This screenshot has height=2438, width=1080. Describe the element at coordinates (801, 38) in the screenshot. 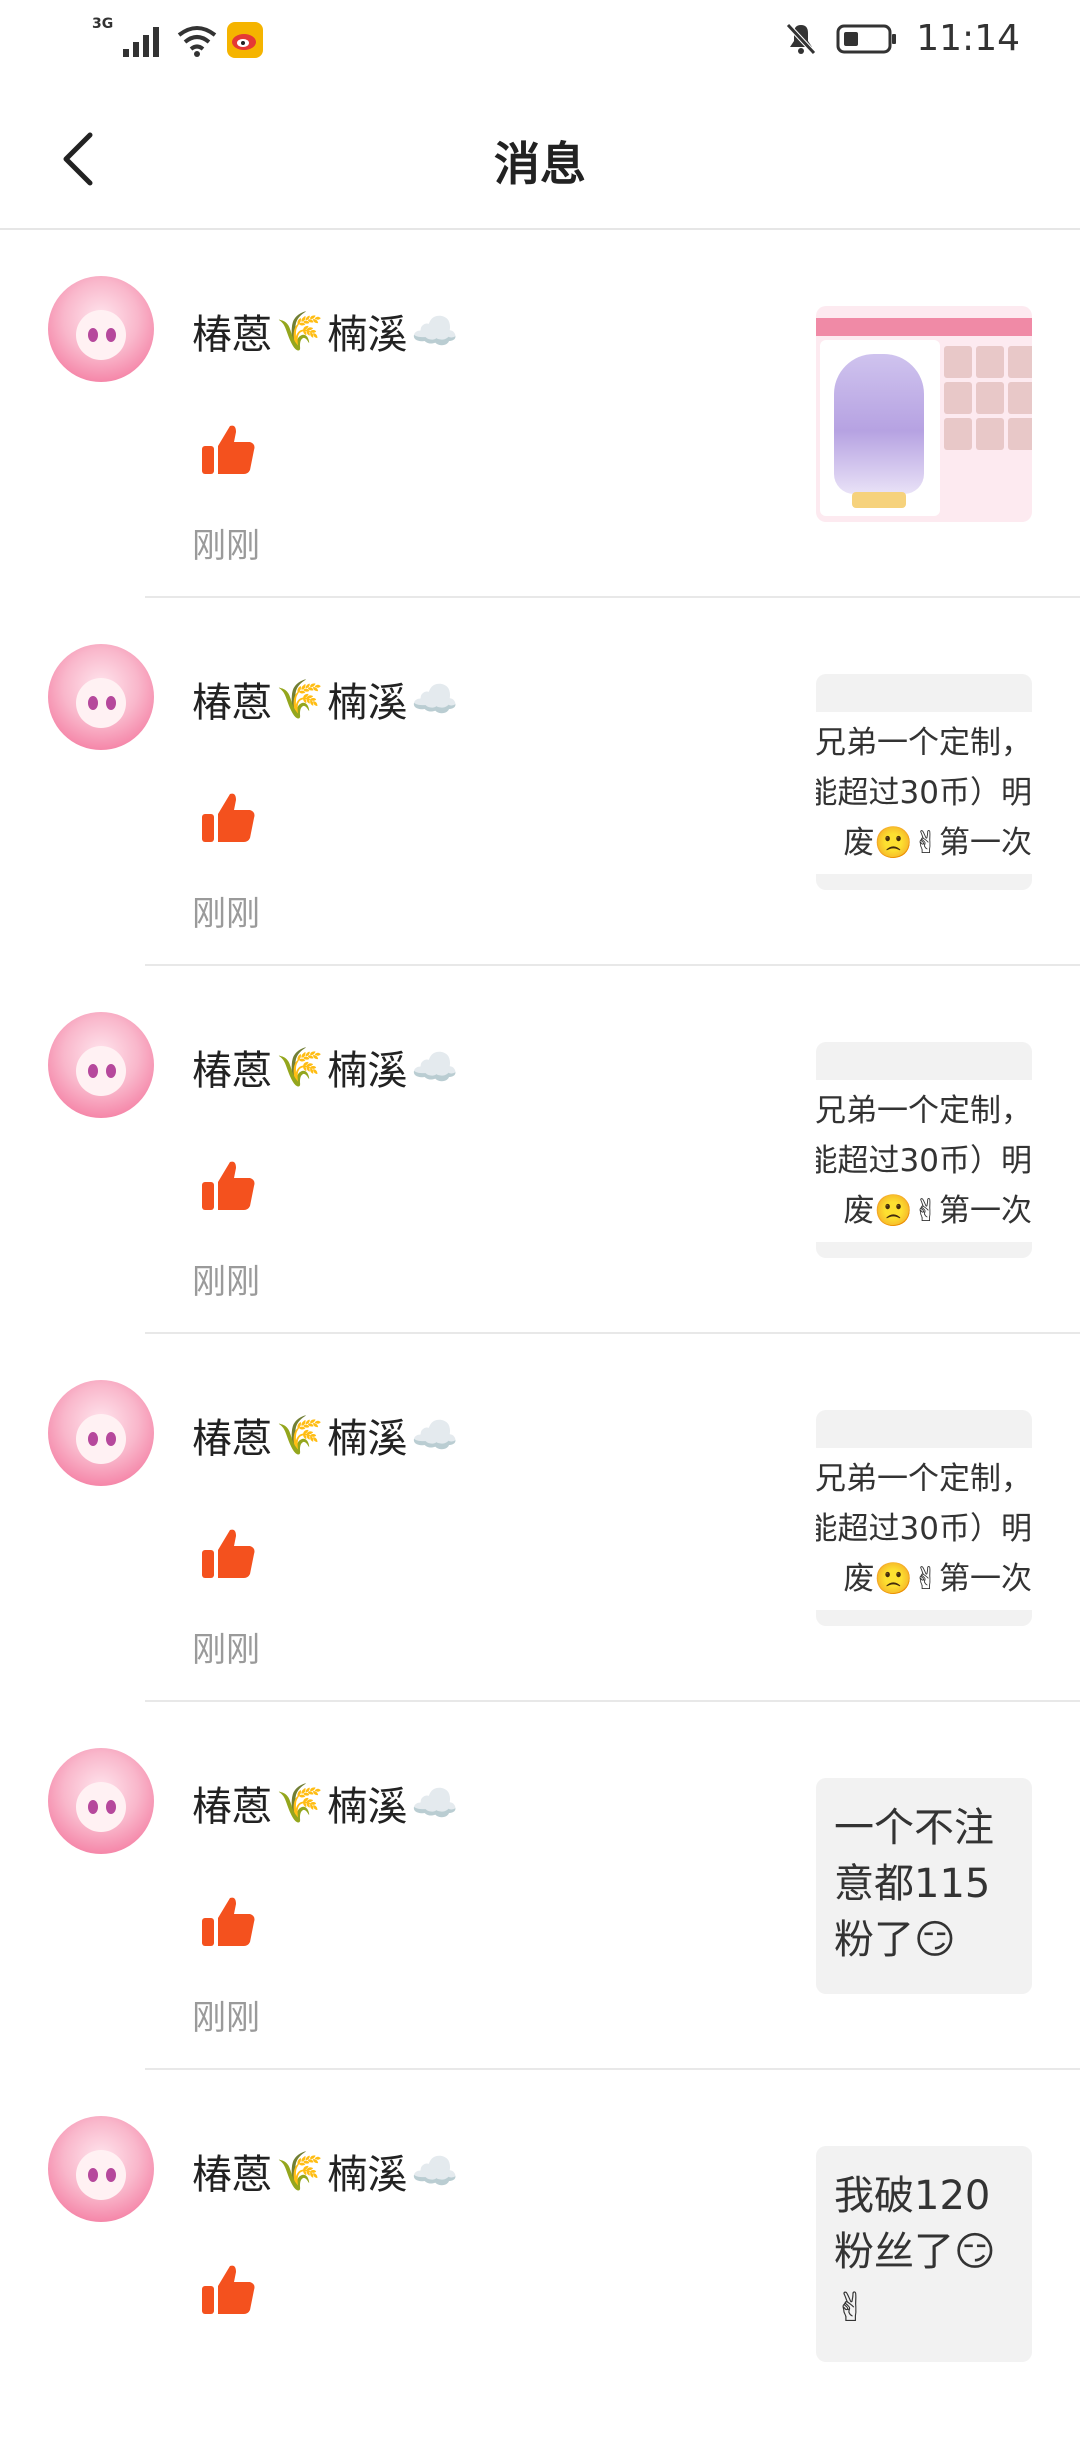

I see `mute-bell-icon` at that location.